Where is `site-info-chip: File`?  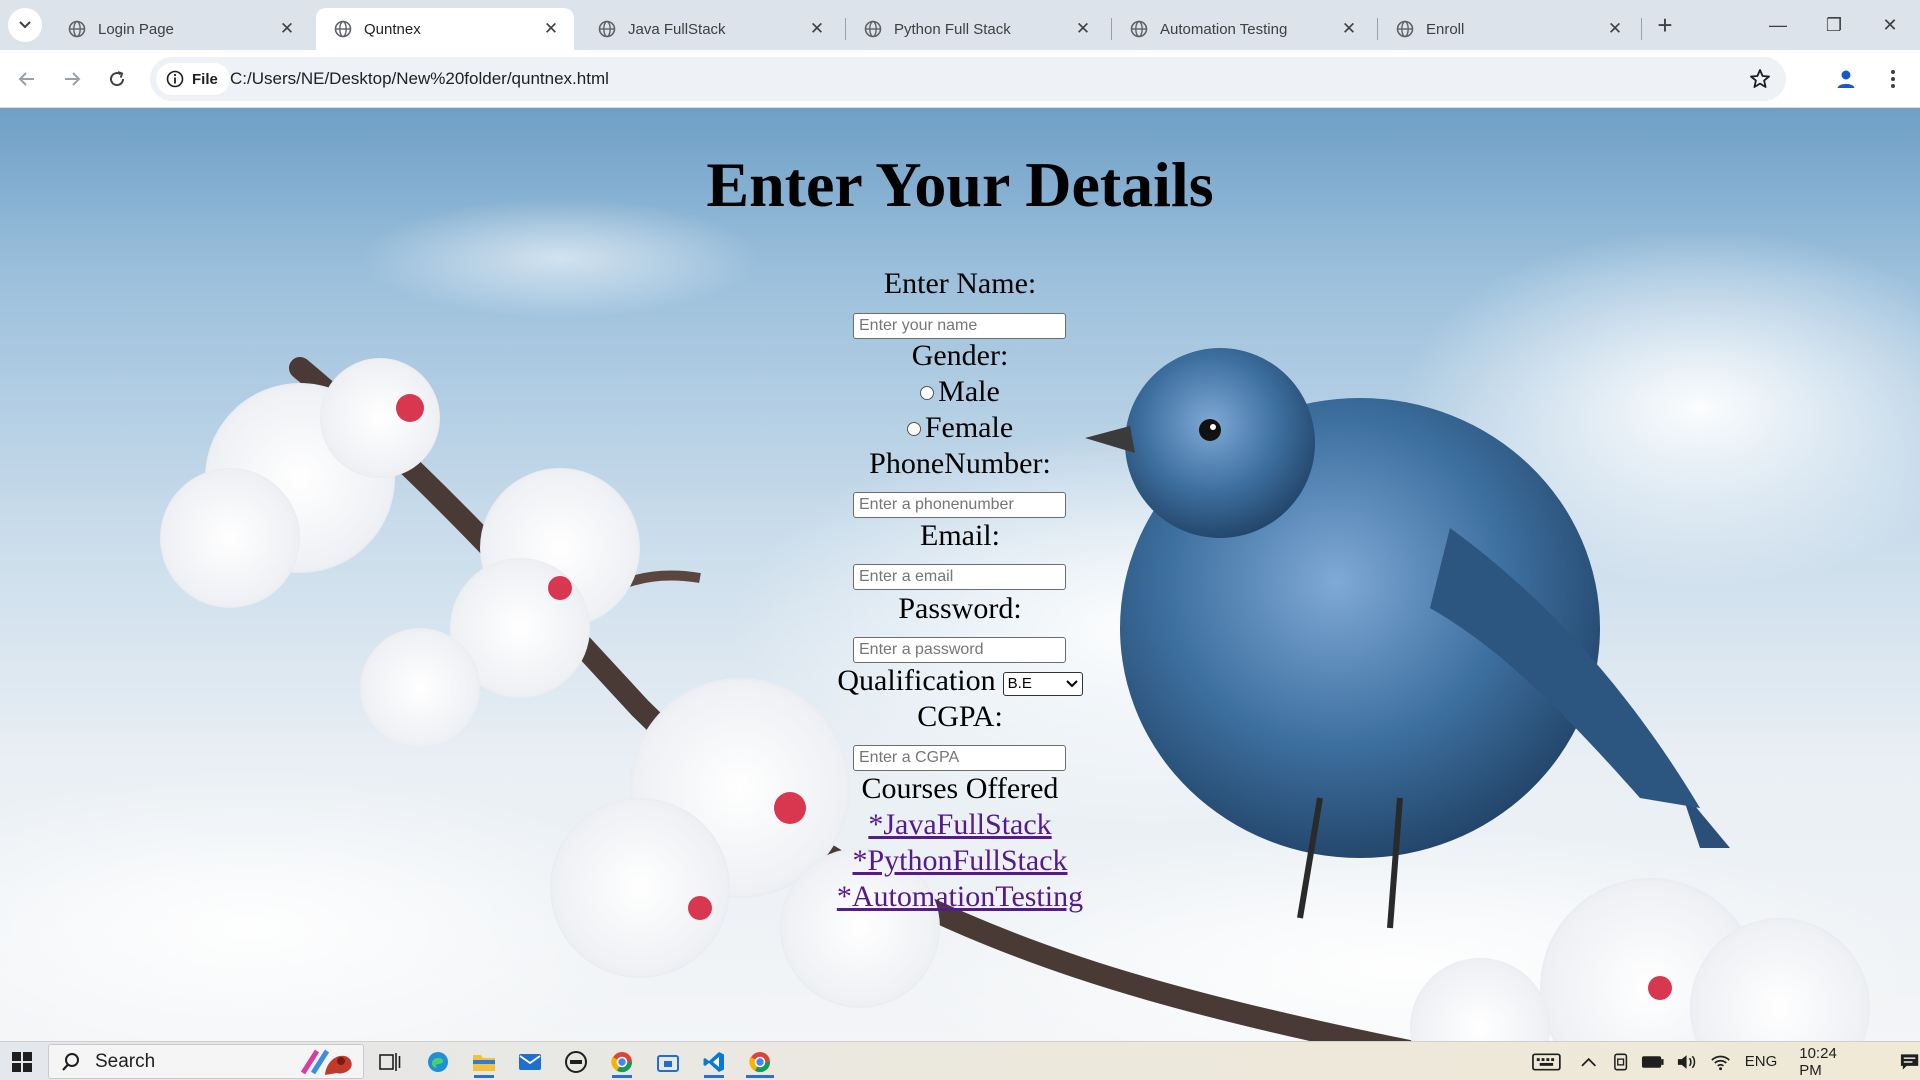 site-info-chip: File is located at coordinates (193, 79).